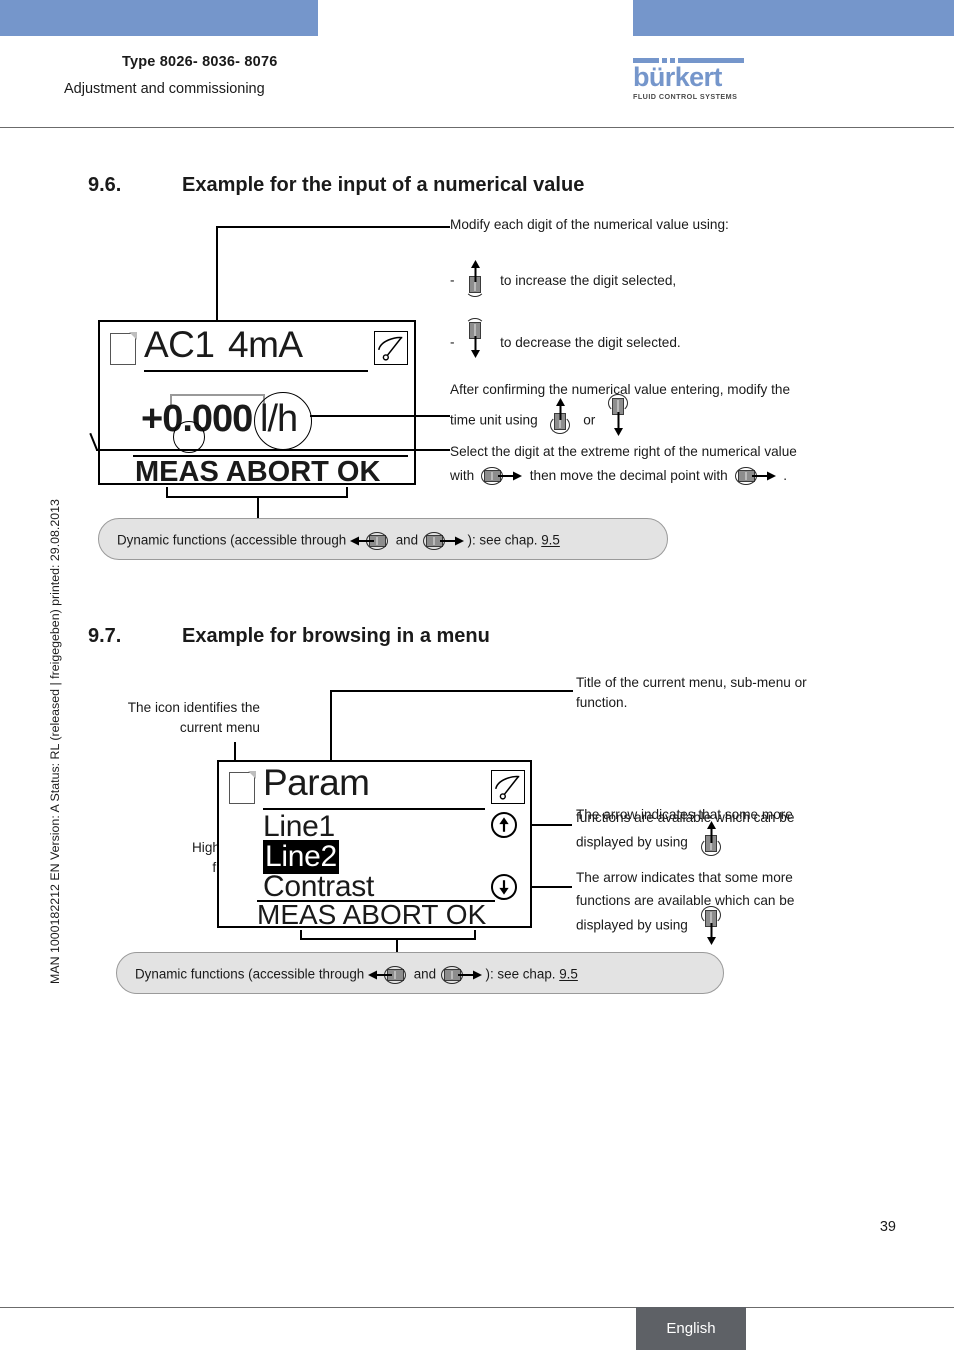 The height and width of the screenshot is (1350, 954). Describe the element at coordinates (568, 974) in the screenshot. I see `callout-97-link: 9.5` at that location.